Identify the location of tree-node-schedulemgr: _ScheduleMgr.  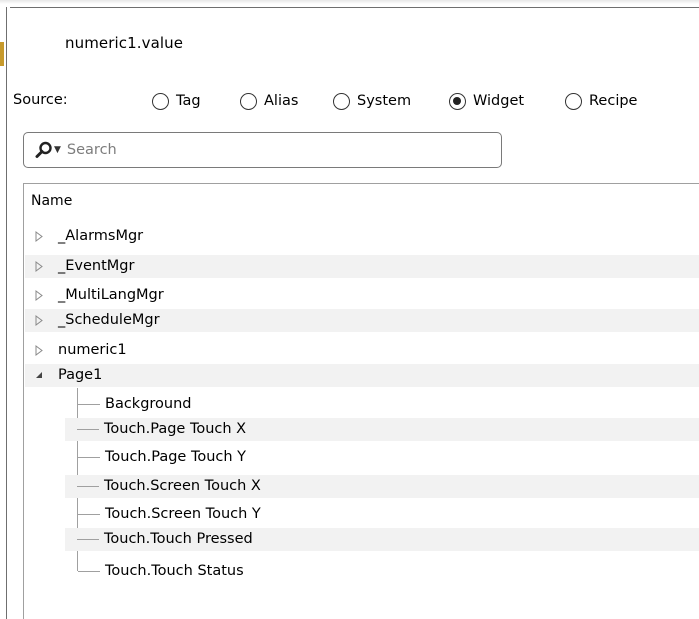
(362, 320).